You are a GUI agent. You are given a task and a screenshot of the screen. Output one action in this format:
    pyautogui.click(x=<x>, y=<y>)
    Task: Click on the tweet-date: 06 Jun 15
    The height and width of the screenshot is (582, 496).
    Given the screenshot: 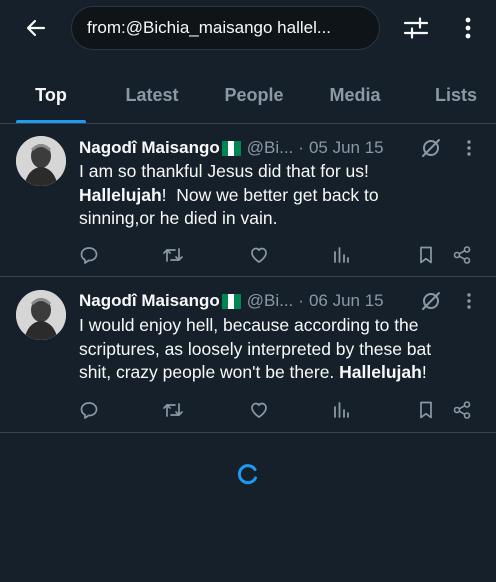 What is the action you would take?
    pyautogui.click(x=346, y=301)
    